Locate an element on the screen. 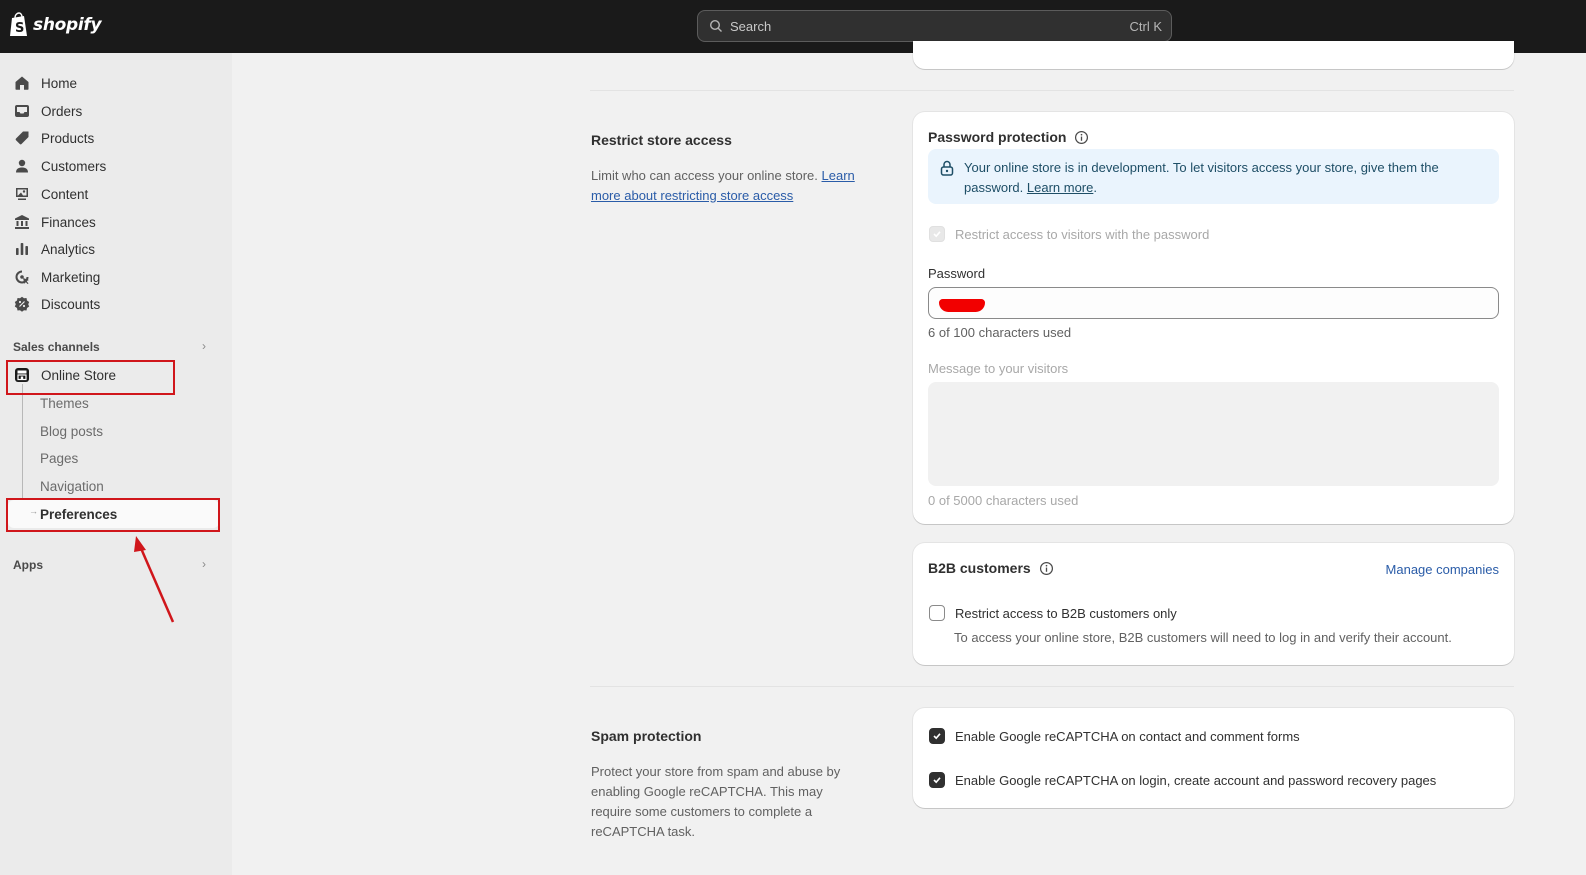  sidebar-item-label: Home is located at coordinates (59, 83).